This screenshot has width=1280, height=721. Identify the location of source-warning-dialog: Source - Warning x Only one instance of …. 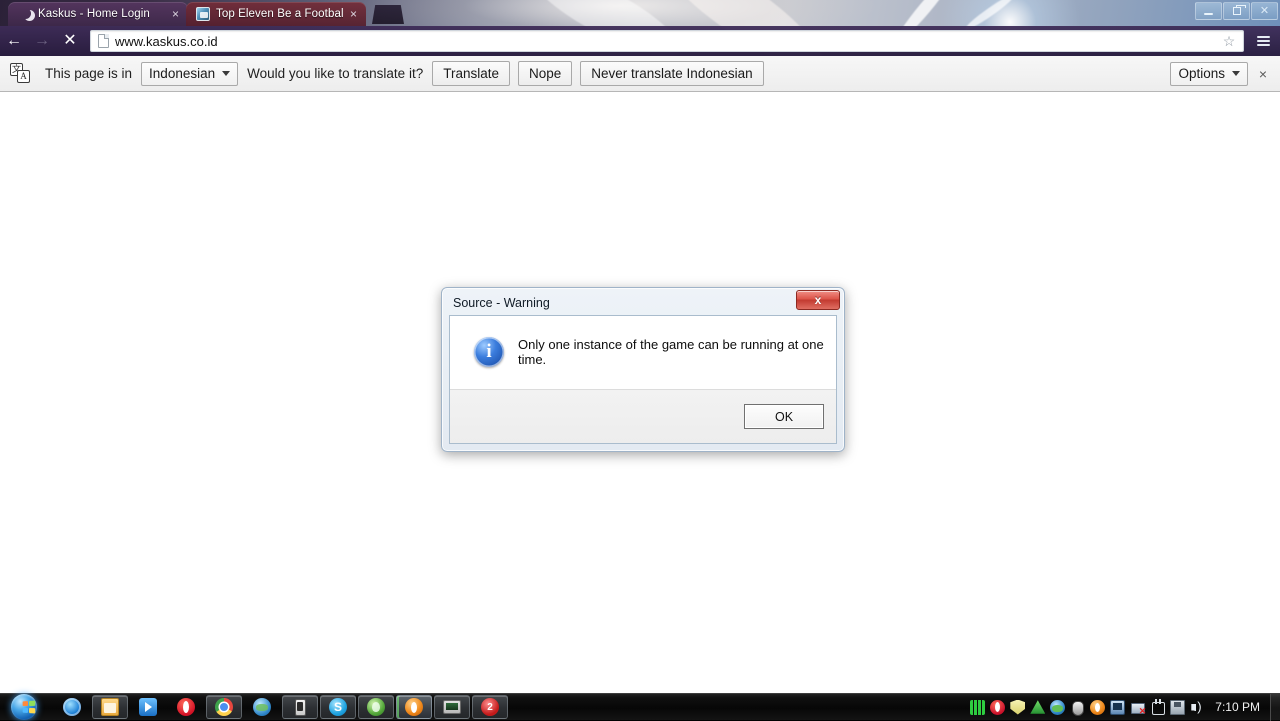
(643, 369).